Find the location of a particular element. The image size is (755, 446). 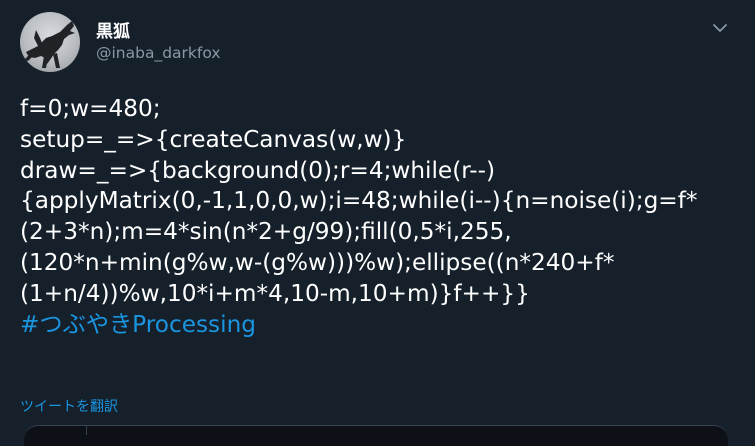

display-name: 黒狐 is located at coordinates (113, 29).